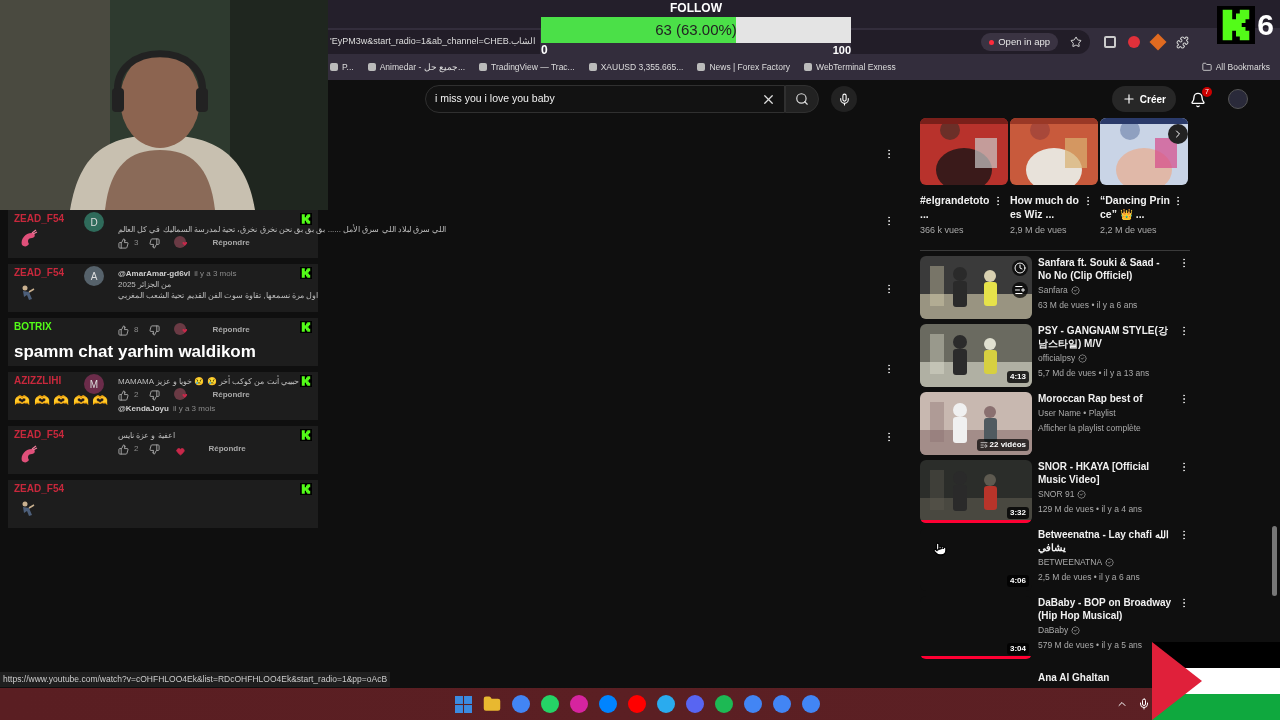  What do you see at coordinates (1076, 42) in the screenshot?
I see `bookmark-star-icon` at bounding box center [1076, 42].